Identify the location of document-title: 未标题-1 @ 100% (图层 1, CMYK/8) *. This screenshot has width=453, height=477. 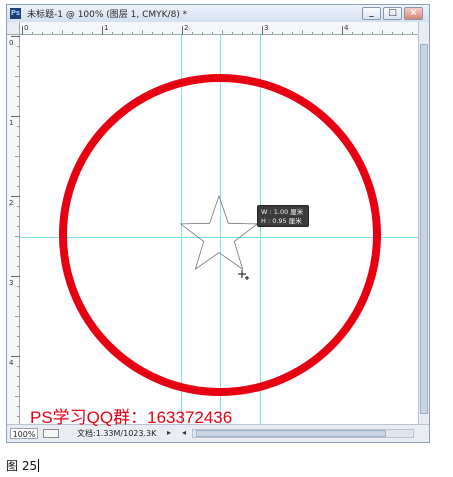
(107, 15).